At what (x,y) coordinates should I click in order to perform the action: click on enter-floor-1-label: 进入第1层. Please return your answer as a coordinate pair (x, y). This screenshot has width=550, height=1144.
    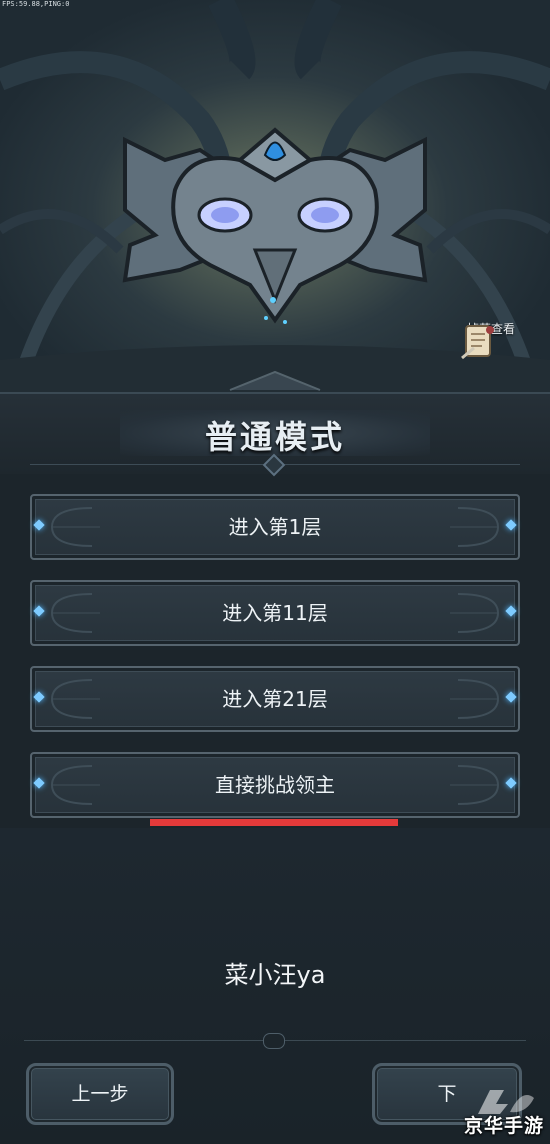
    Looking at the image, I should click on (275, 527).